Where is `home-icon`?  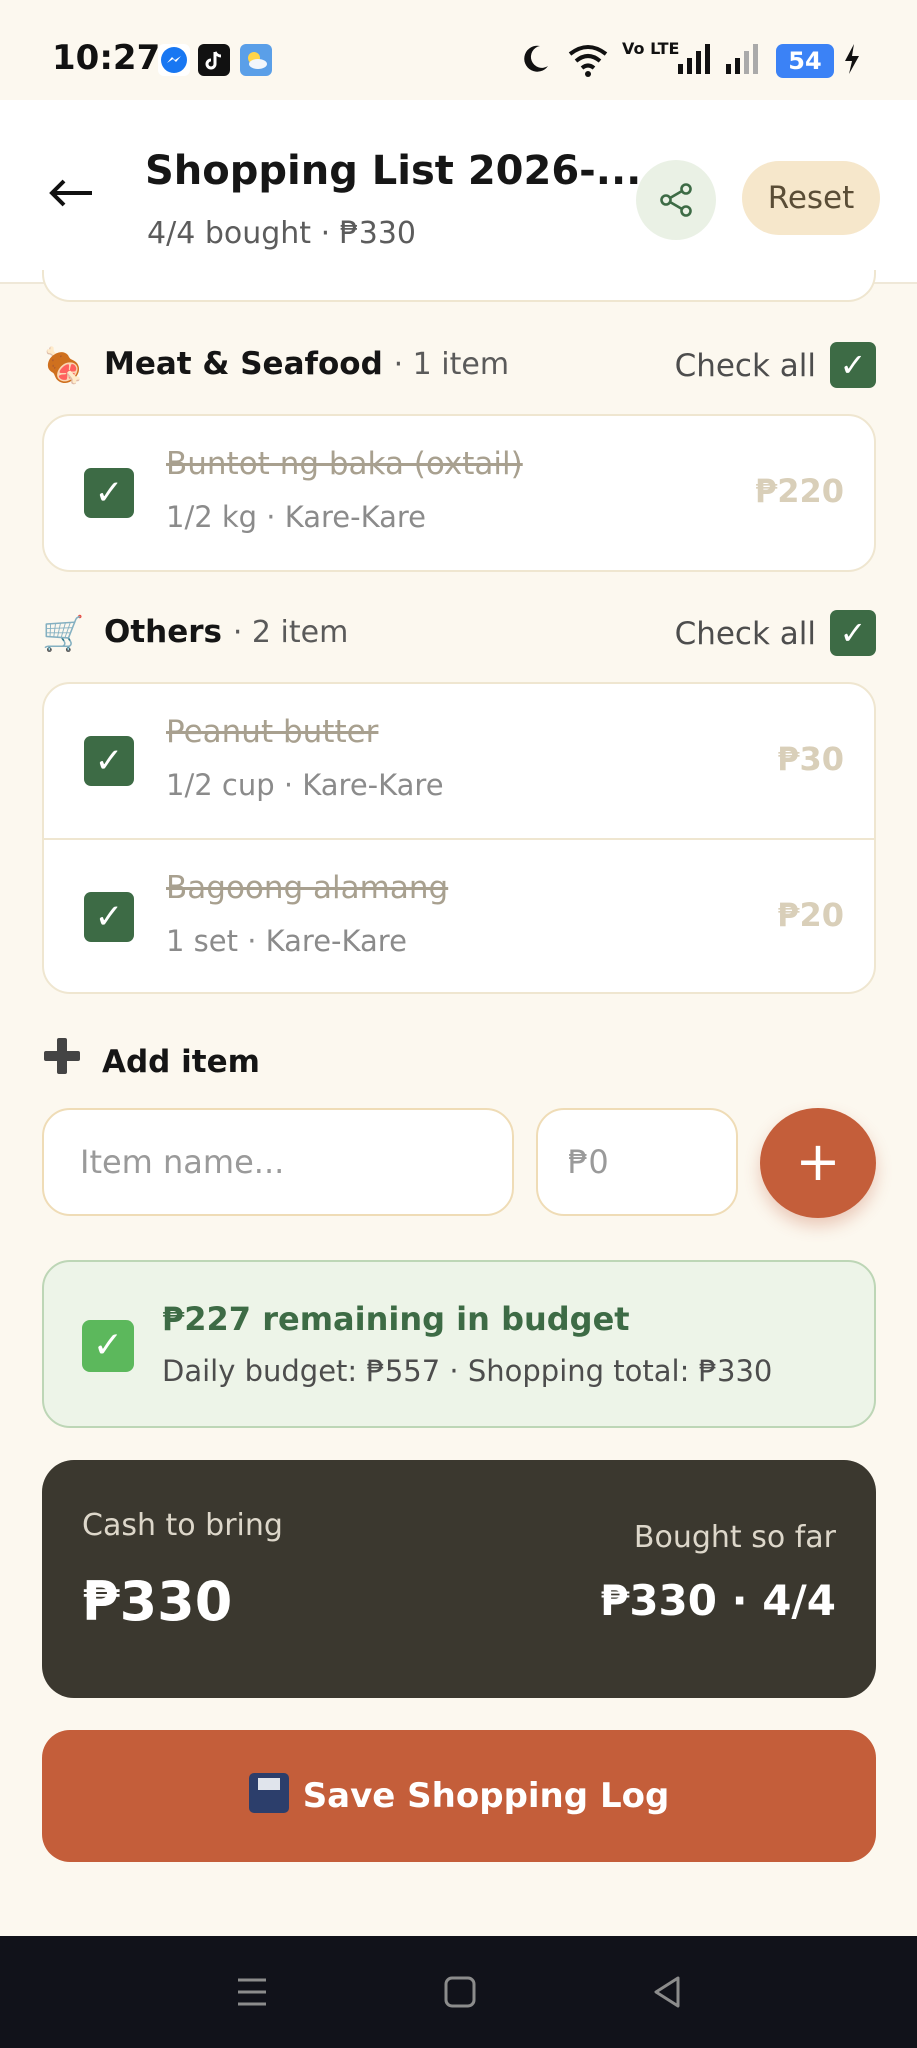
home-icon is located at coordinates (460, 1992).